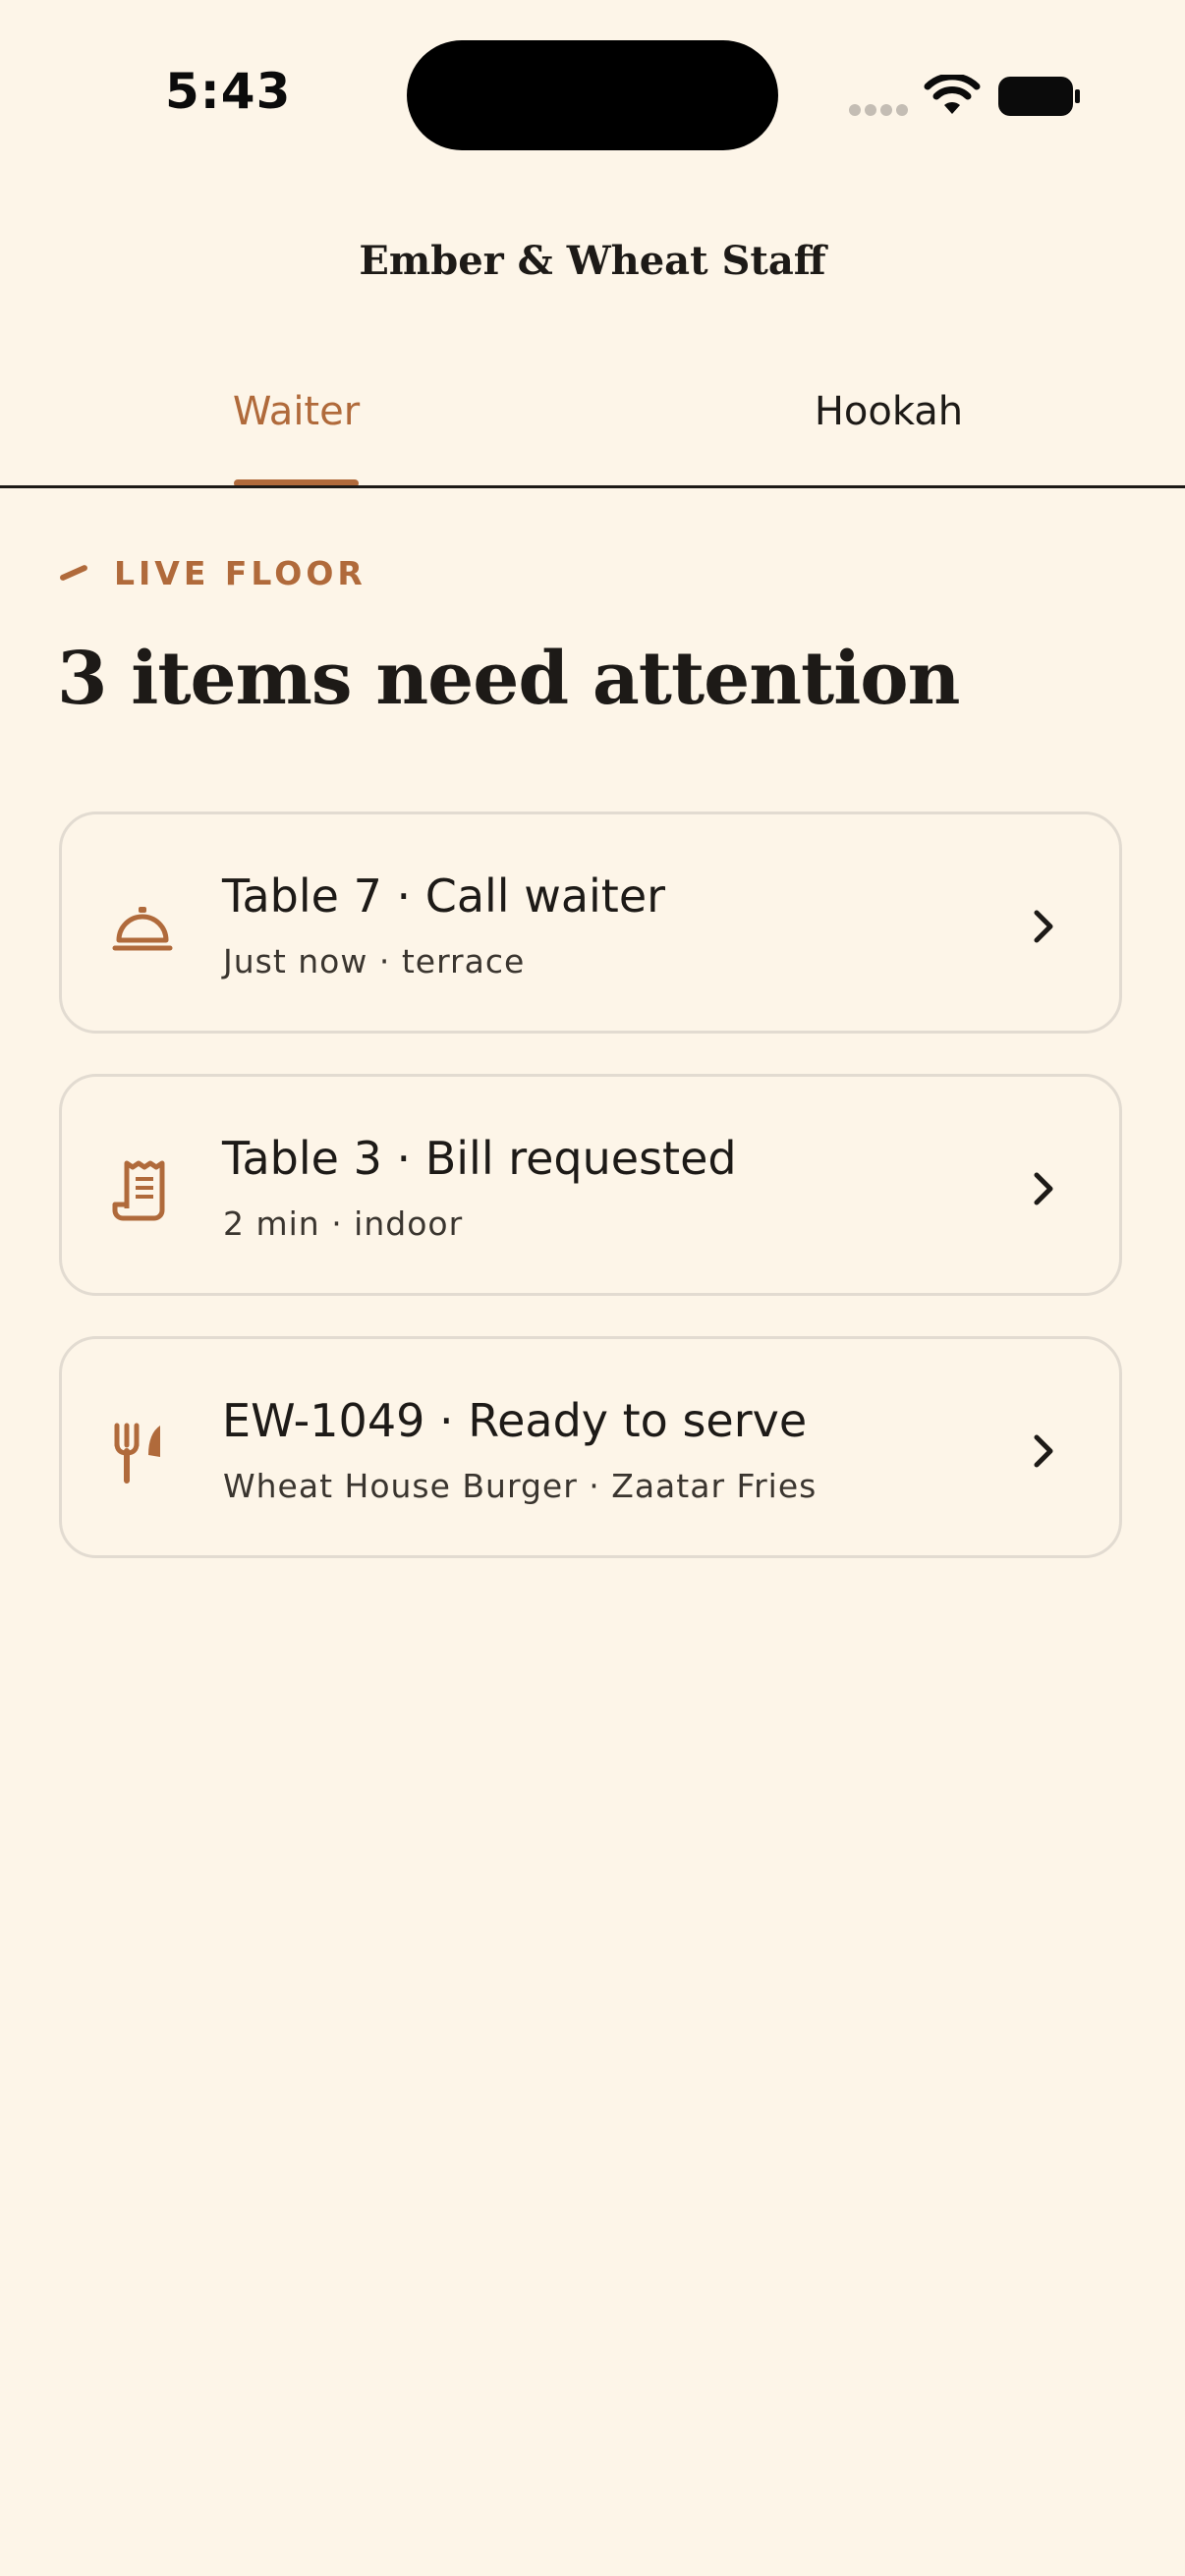  Describe the element at coordinates (521, 1486) in the screenshot. I see `card-subtitle: Wheat House Burger · Zaatar Fries` at that location.